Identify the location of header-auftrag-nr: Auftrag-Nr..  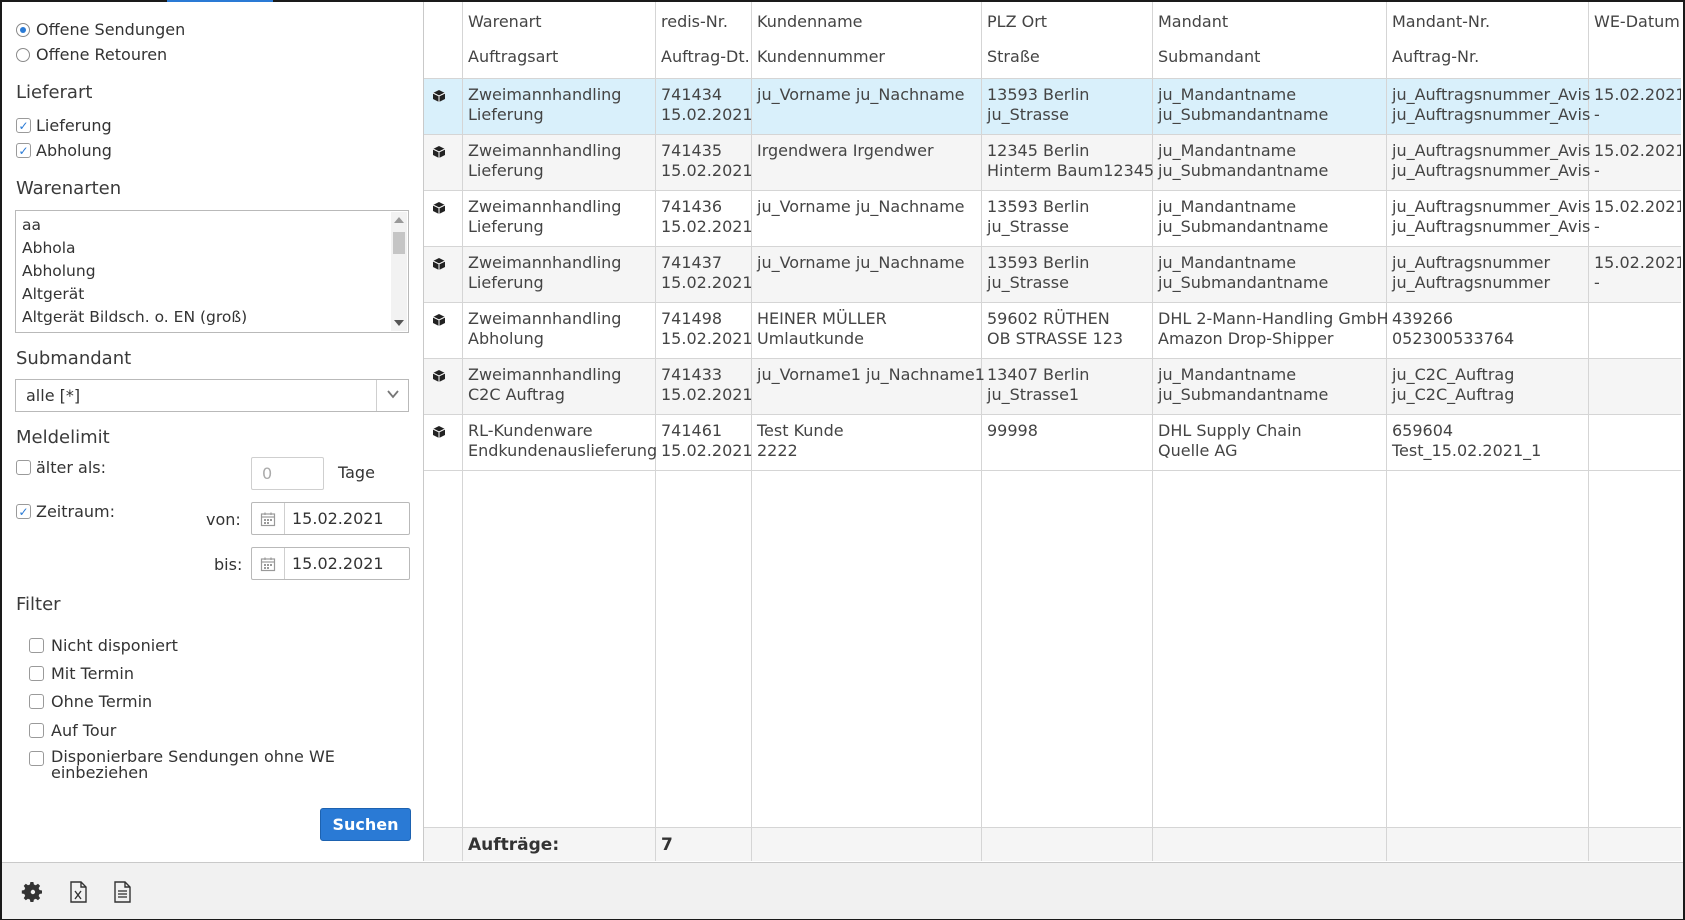
(1435, 56).